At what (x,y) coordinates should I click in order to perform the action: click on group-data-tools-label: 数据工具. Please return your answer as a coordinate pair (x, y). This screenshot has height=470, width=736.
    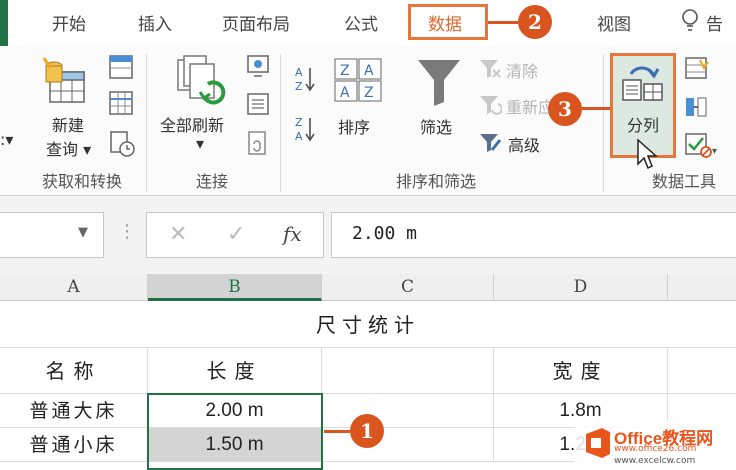
    Looking at the image, I should click on (684, 181).